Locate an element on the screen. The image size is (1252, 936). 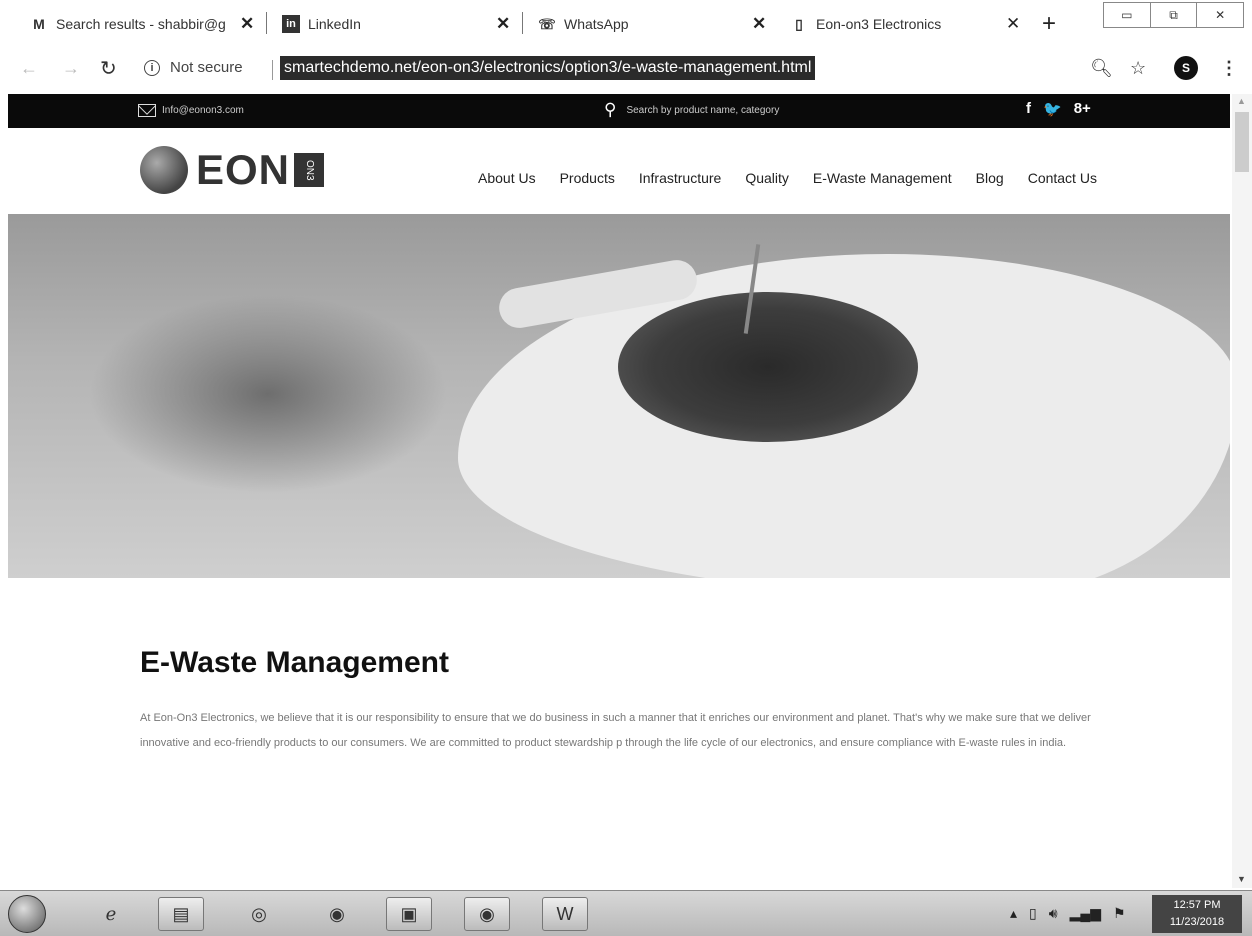
linkedin-icon: in is located at coordinates (291, 24).